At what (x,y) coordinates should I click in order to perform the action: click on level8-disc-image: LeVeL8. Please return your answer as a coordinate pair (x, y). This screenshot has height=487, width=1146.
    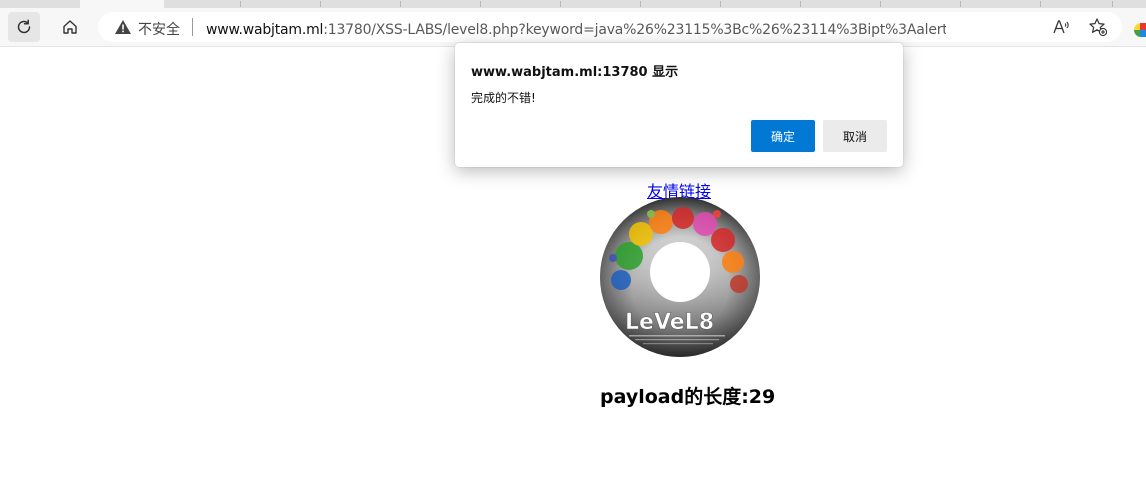
    Looking at the image, I should click on (680, 277).